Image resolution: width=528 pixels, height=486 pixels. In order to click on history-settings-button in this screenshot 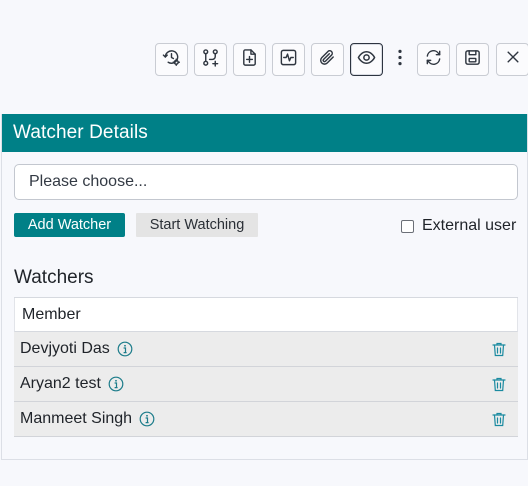, I will do `click(171, 59)`.